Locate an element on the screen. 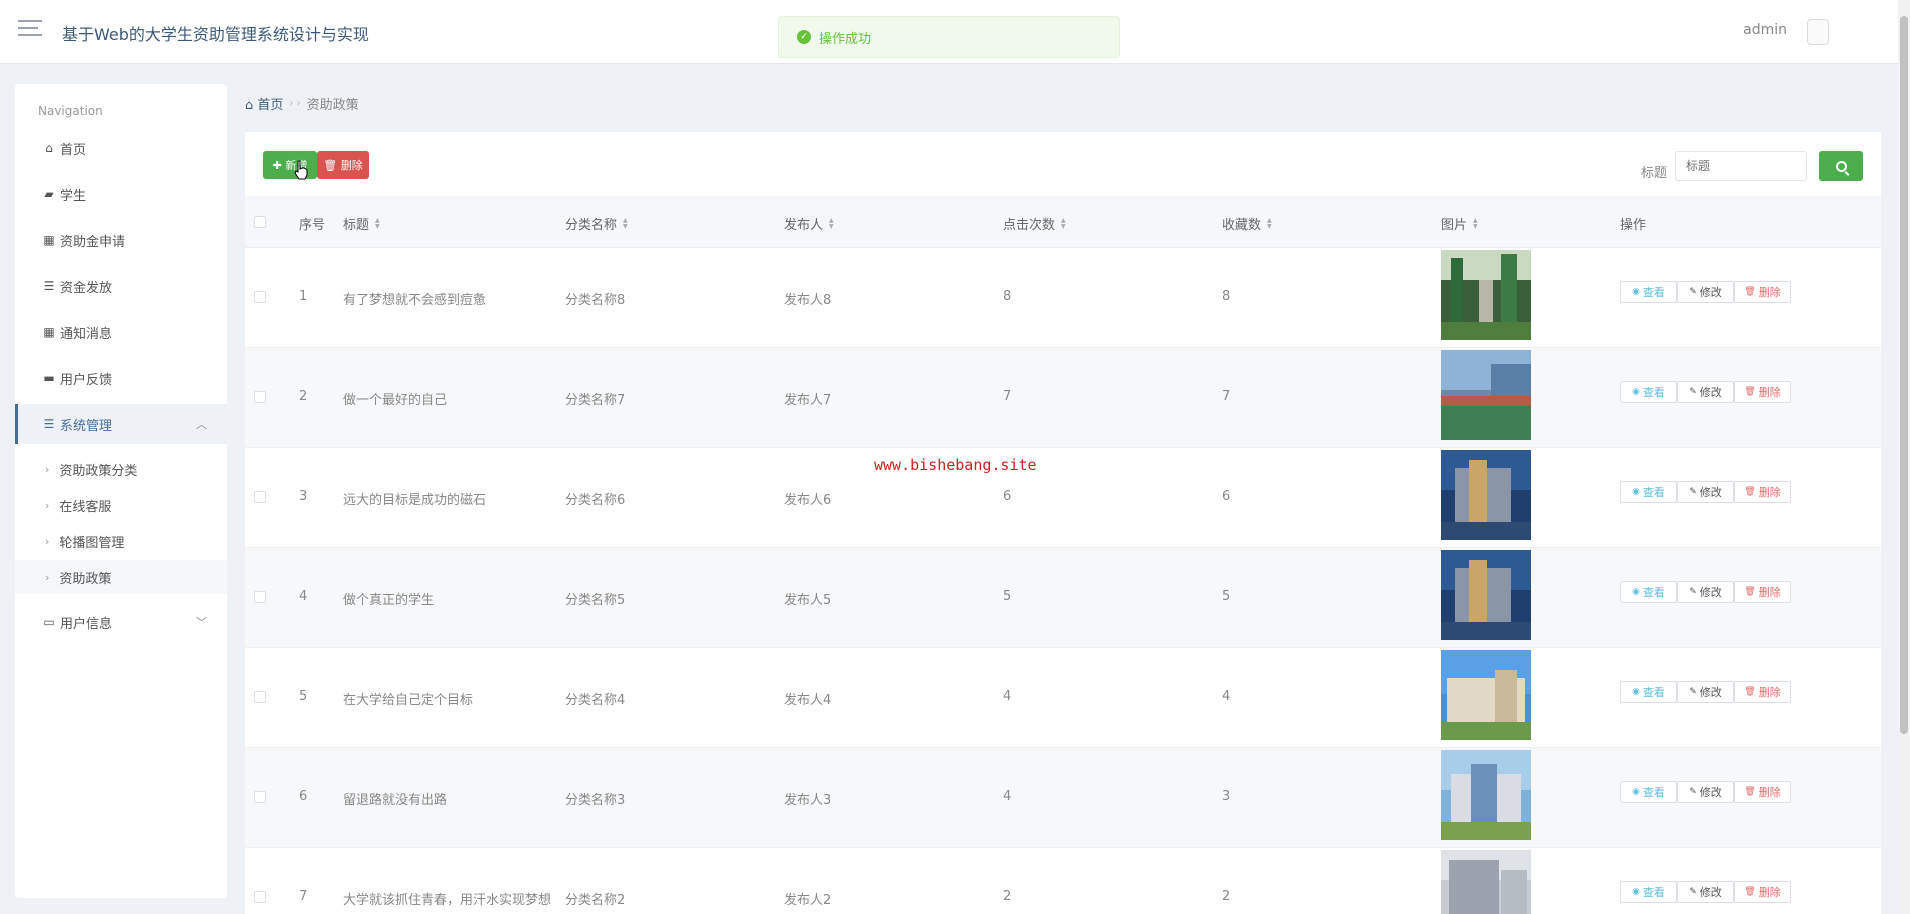  sidebar-subitem-label: 资助政策 is located at coordinates (85, 579).